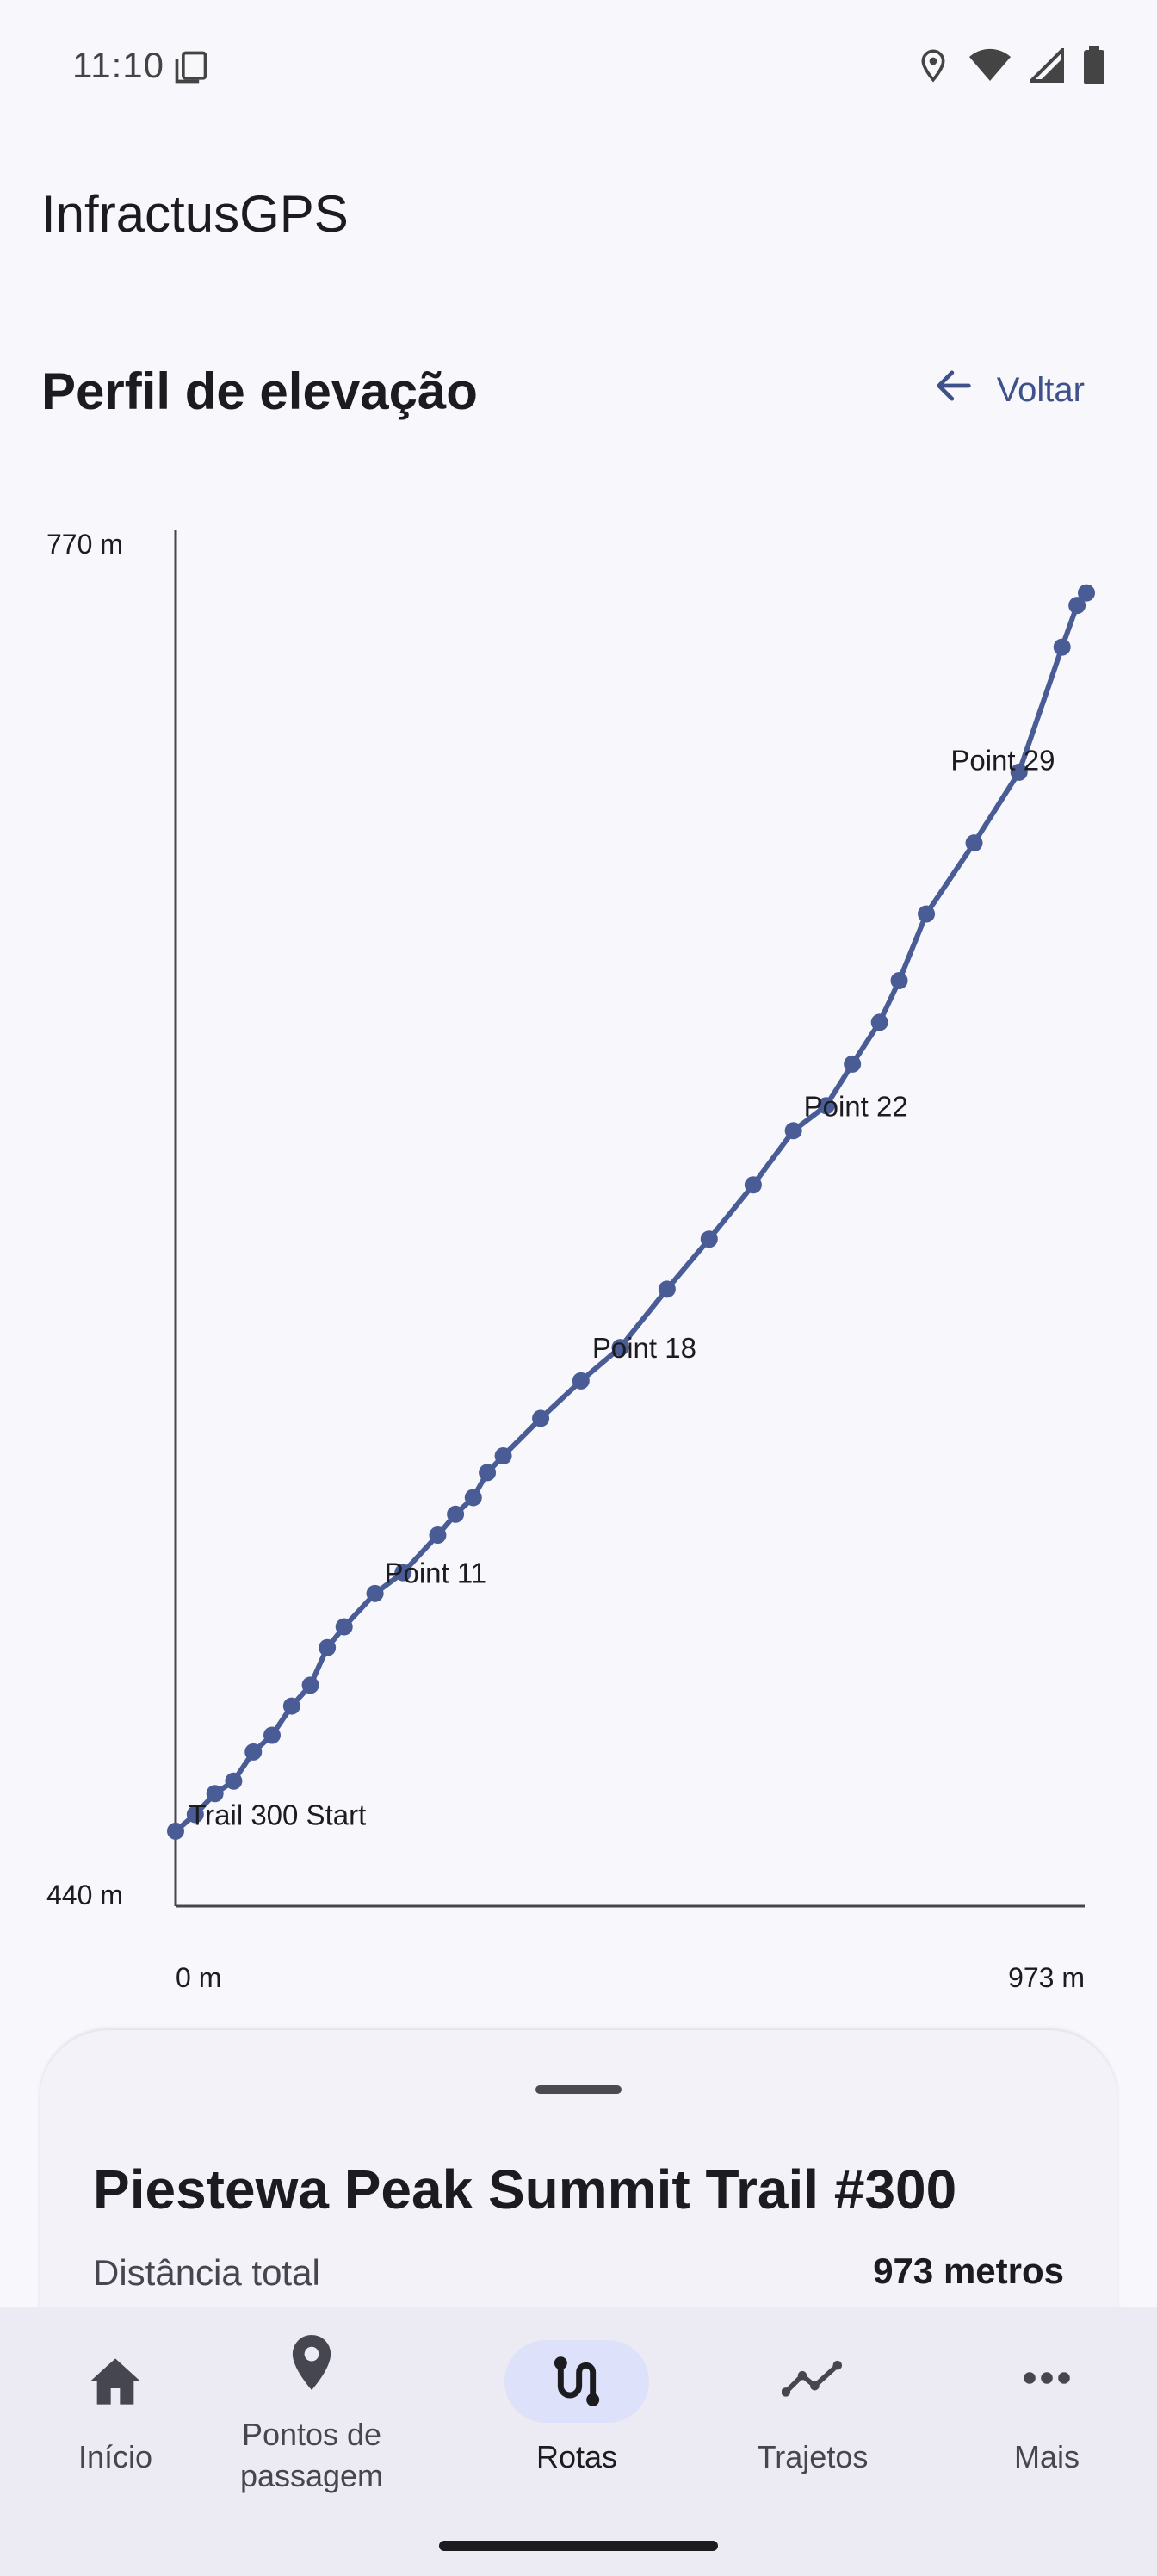 This screenshot has height=2576, width=1157. Describe the element at coordinates (579, 61) in the screenshot. I see `status-bar: 11:10` at that location.